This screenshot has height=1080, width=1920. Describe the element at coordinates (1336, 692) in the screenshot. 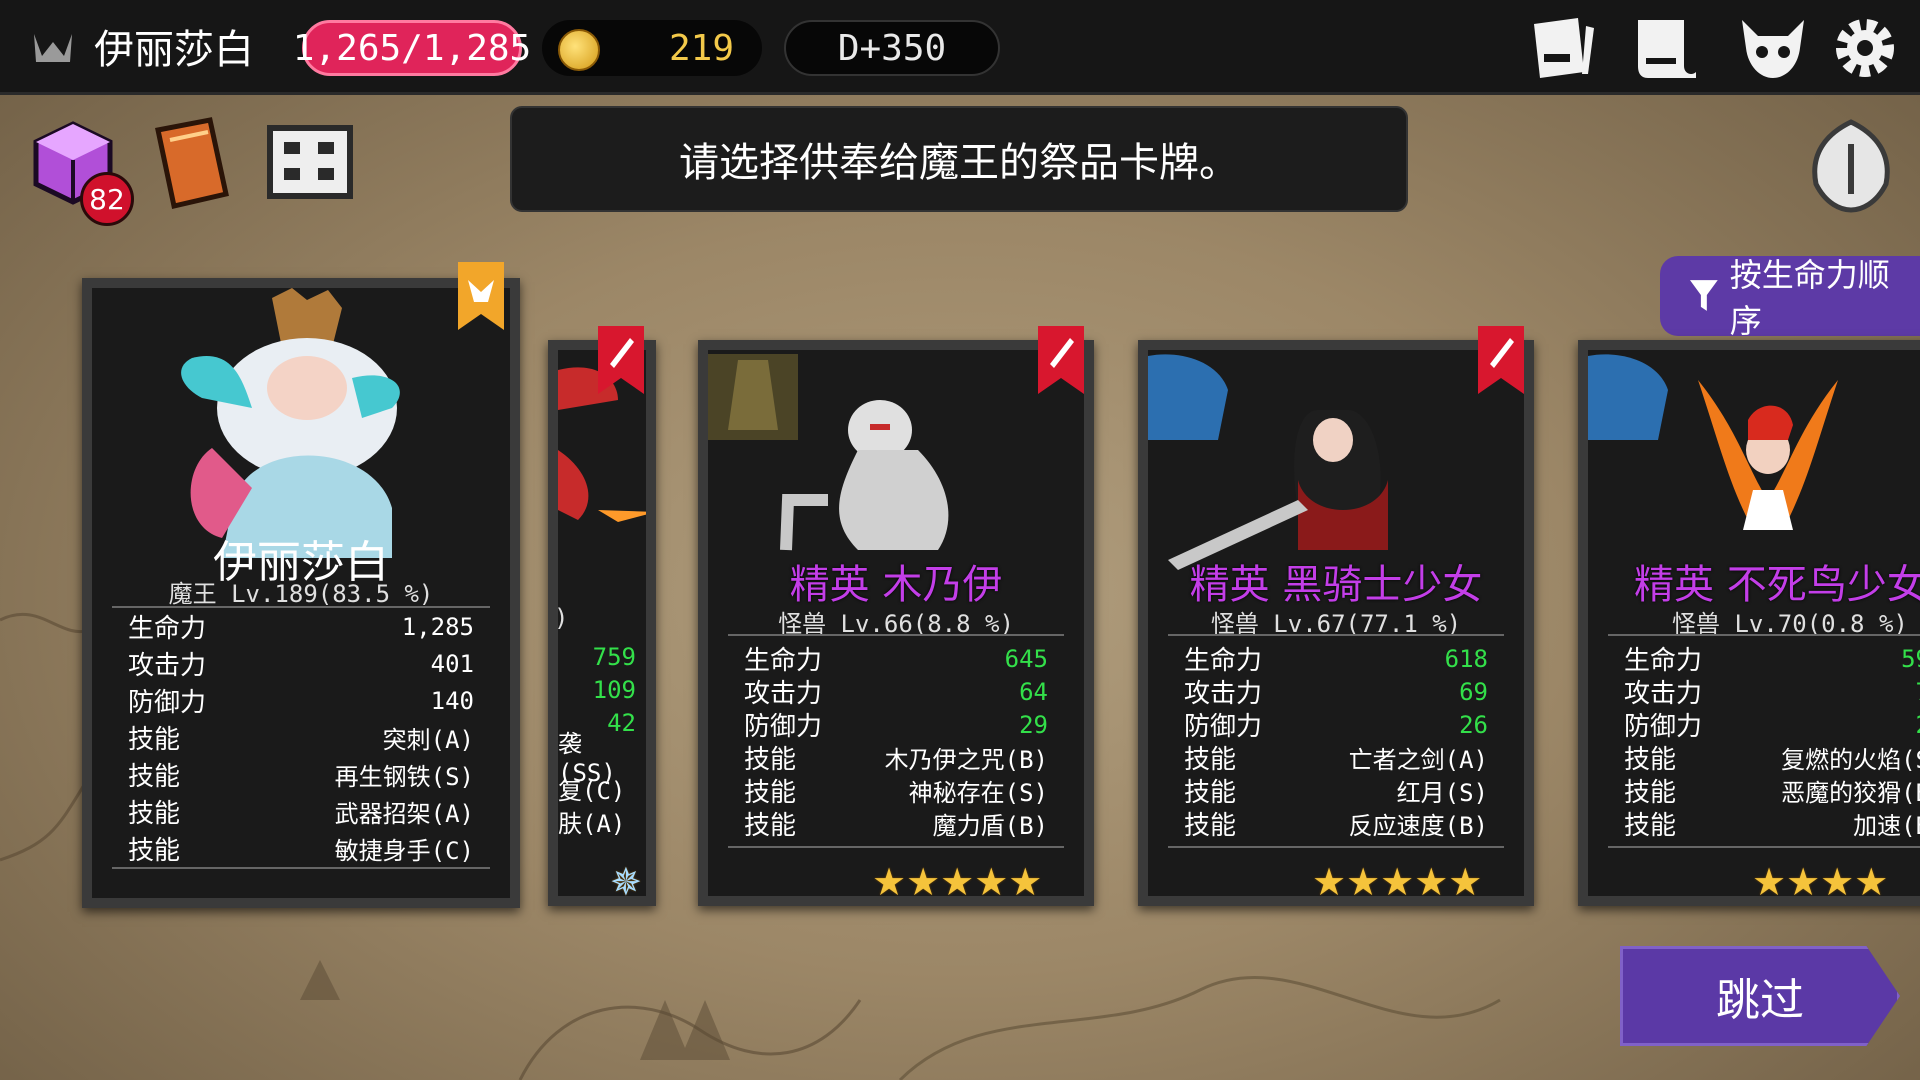

I see `stat-row-atk: 攻击力 69` at that location.